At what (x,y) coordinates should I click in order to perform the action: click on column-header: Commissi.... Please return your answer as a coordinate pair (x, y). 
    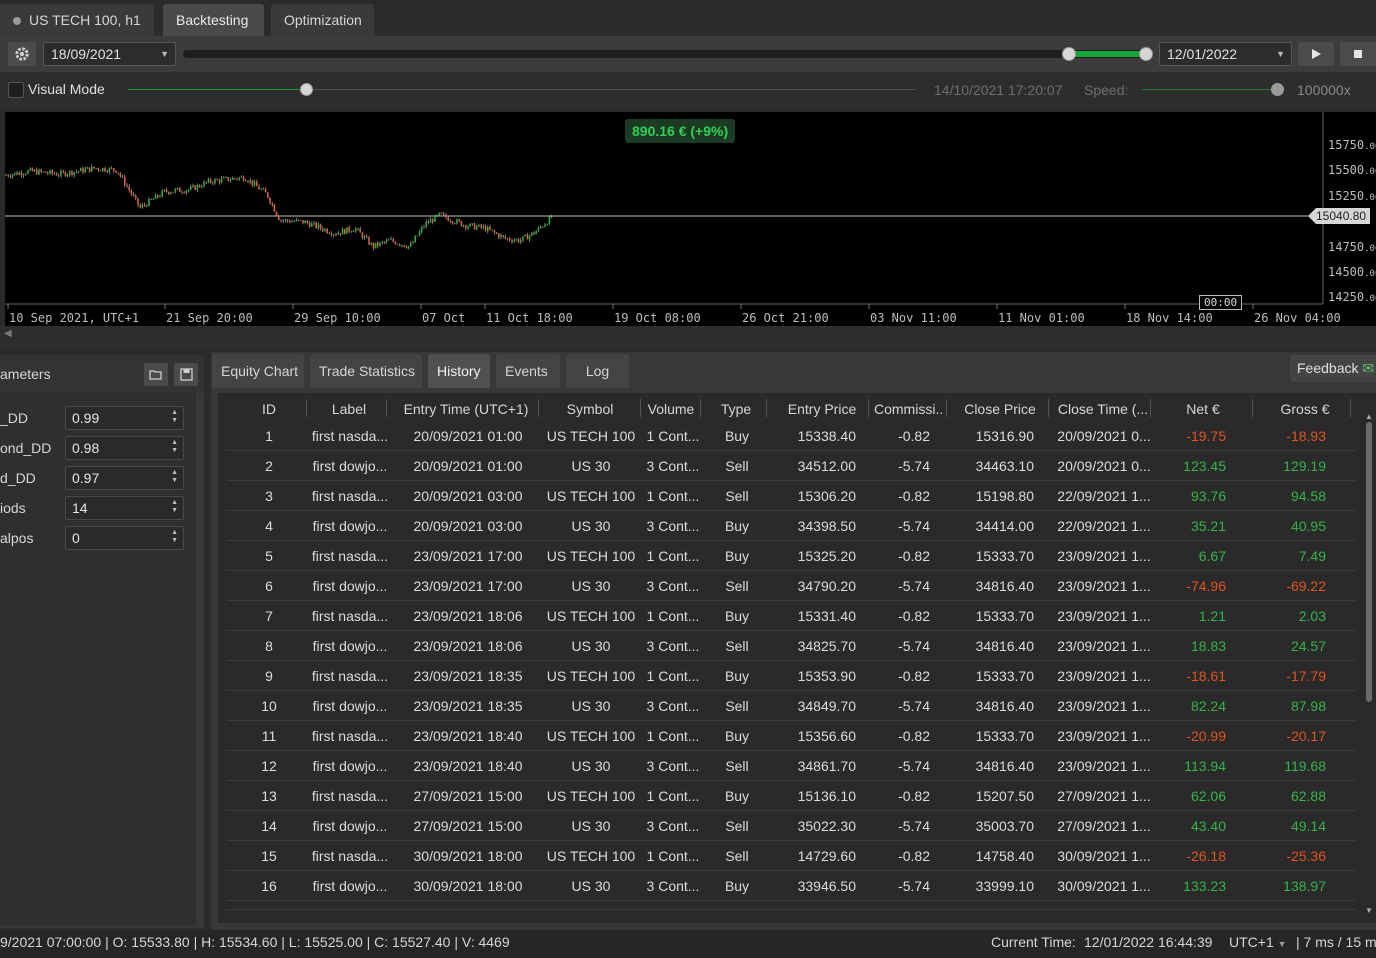
    Looking at the image, I should click on (909, 409).